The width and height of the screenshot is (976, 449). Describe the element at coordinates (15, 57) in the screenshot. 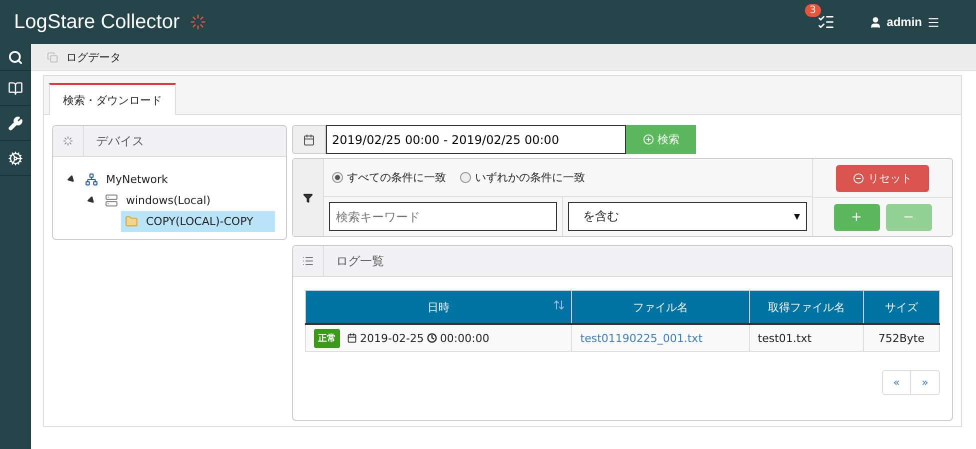

I see `search-icon` at that location.